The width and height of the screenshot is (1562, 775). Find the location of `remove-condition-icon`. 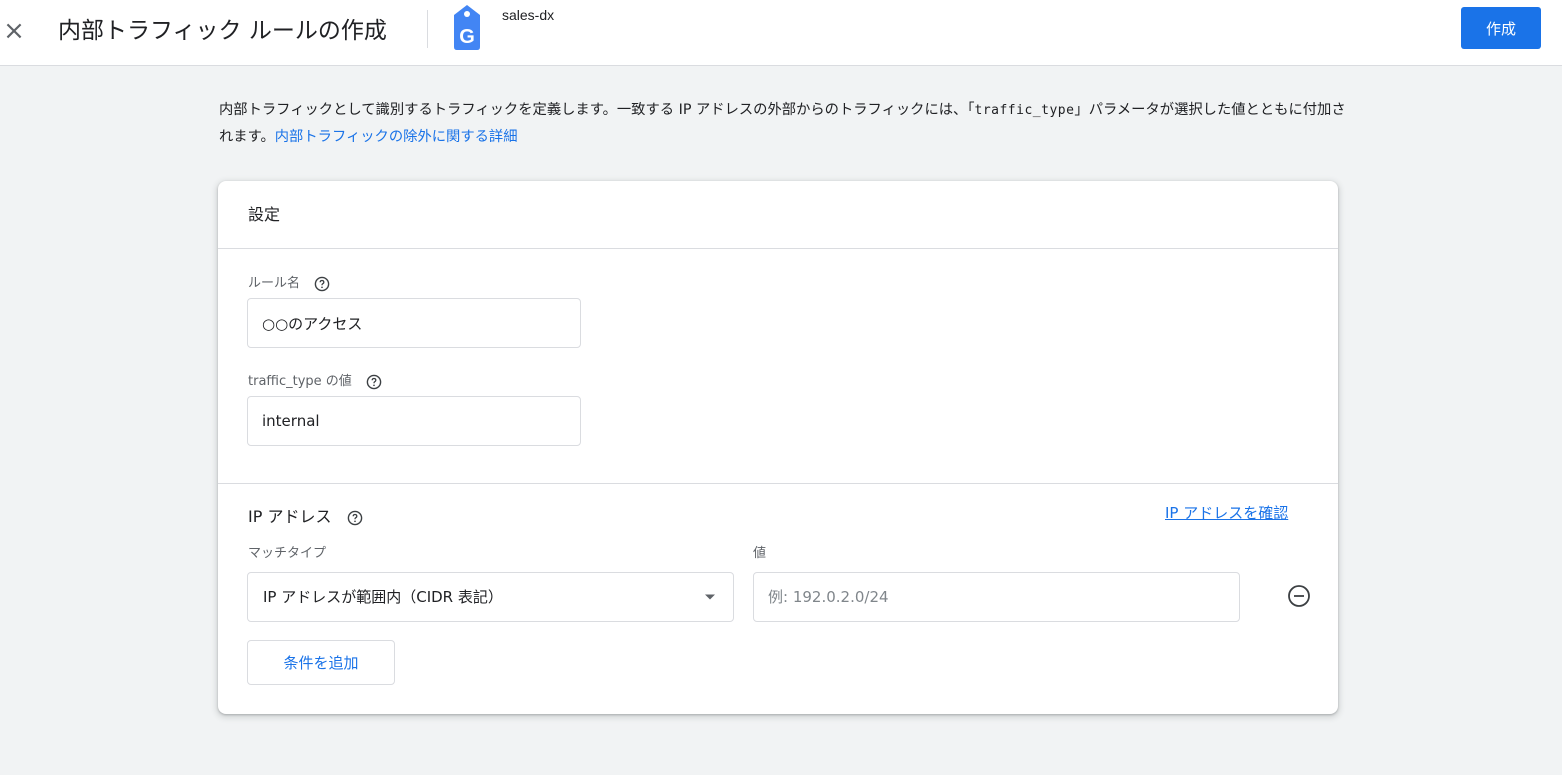

remove-condition-icon is located at coordinates (1299, 596).